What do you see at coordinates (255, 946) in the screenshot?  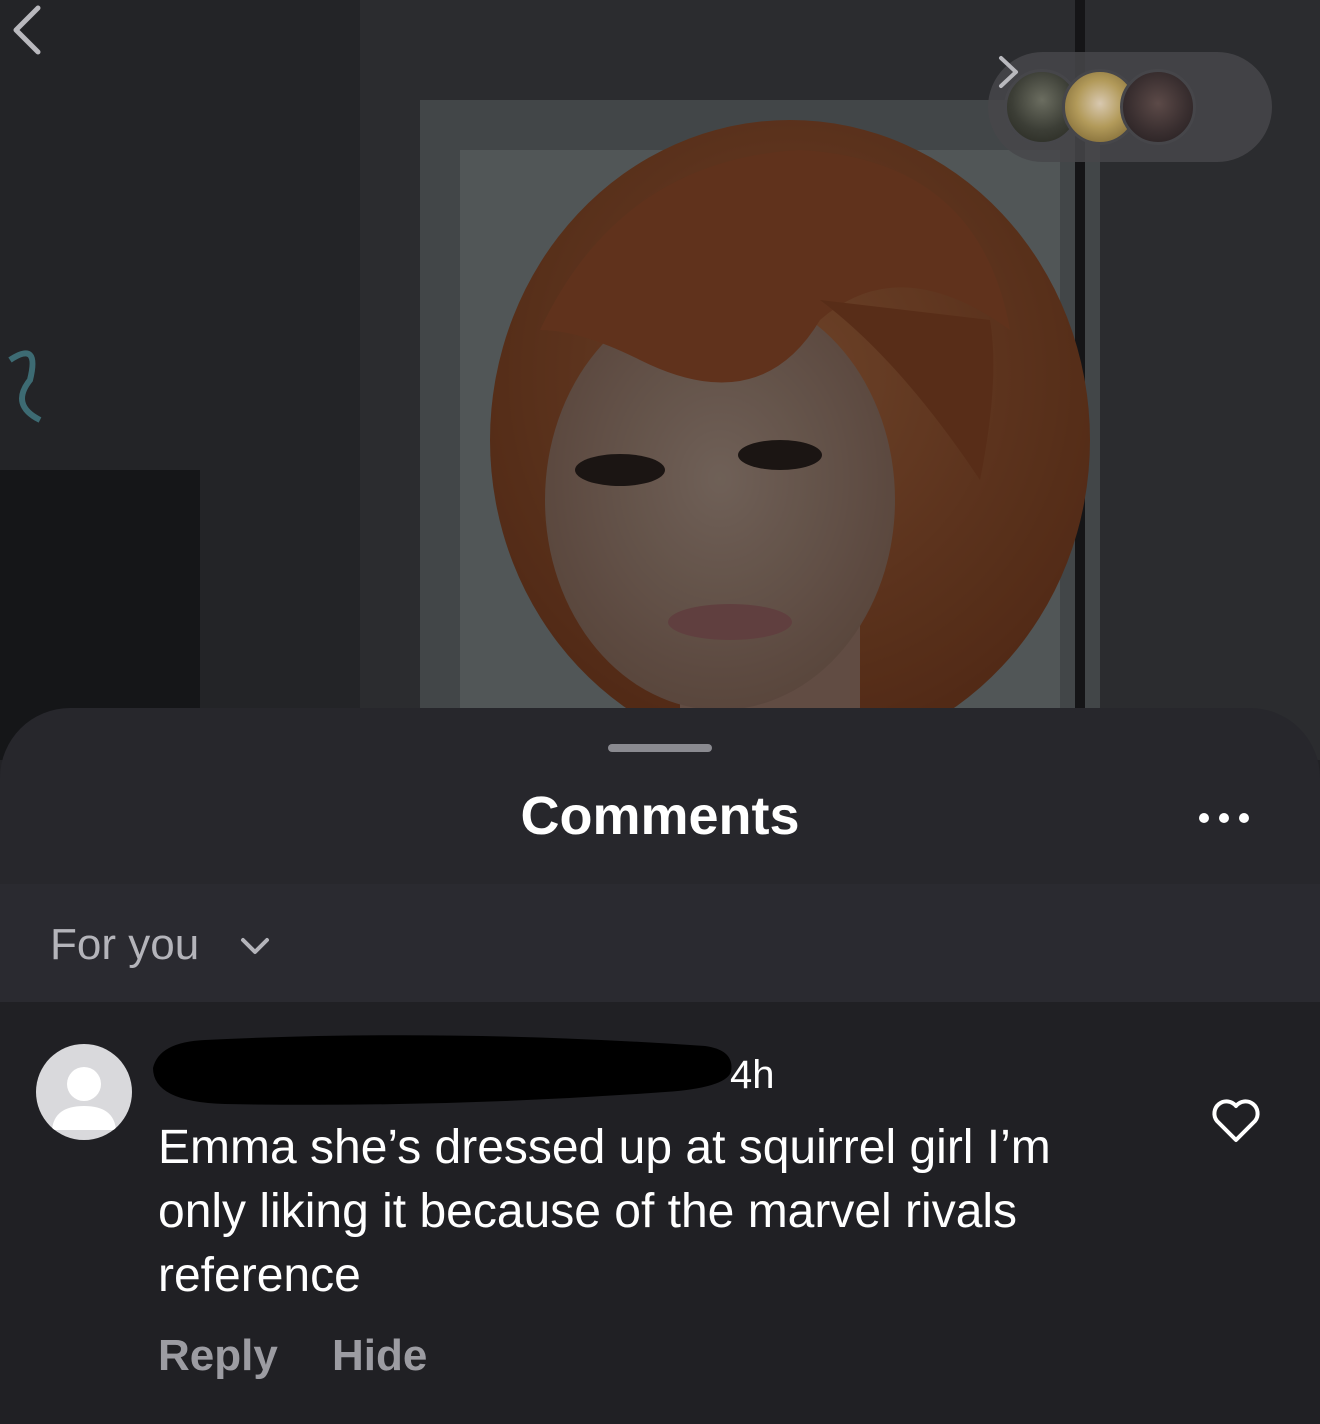 I see `chevron-down-icon` at bounding box center [255, 946].